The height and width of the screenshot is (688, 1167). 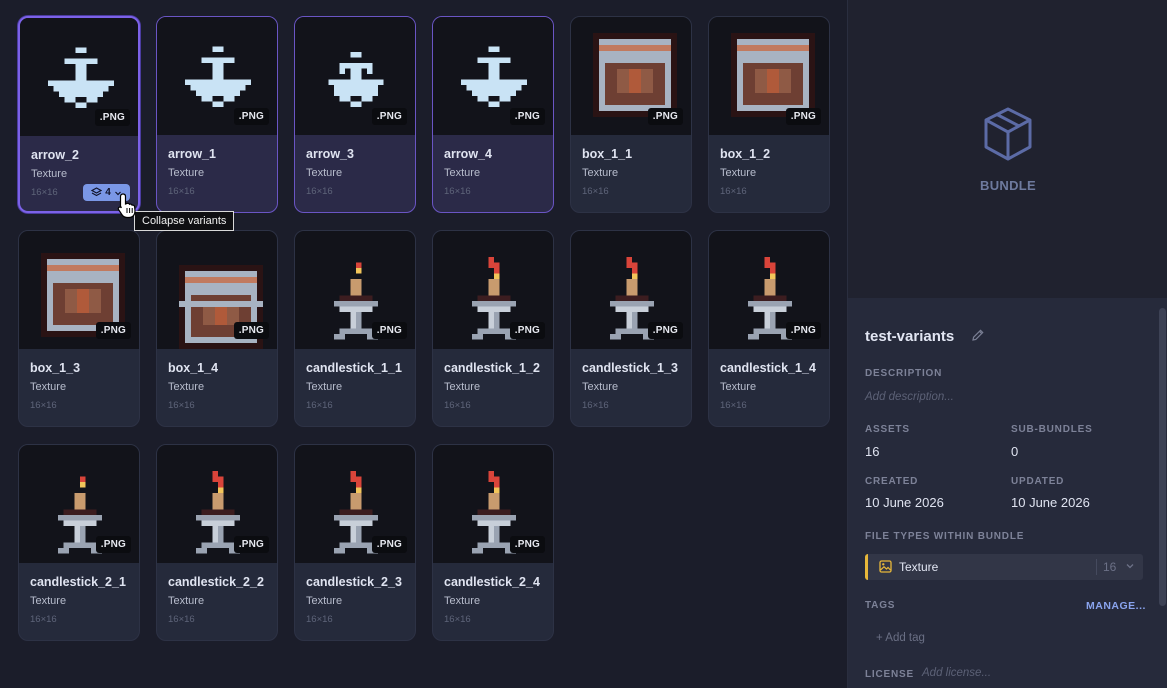 I want to click on updated-value: 10 June 2026, so click(x=1050, y=502).